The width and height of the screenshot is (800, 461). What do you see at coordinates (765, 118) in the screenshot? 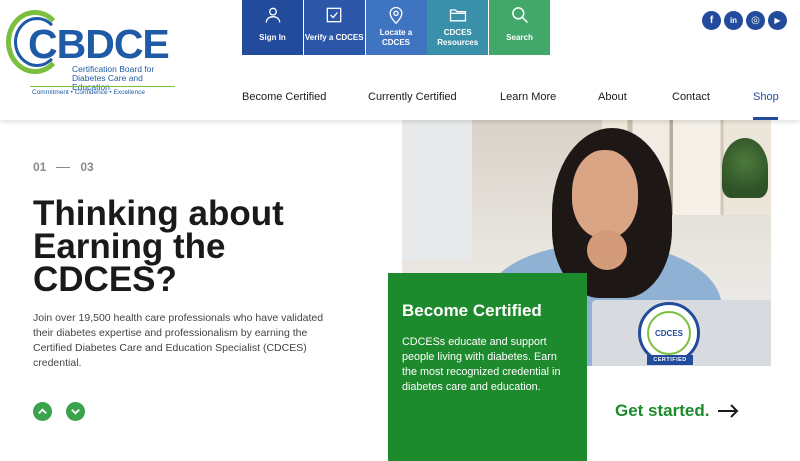
I see `nav-active-indicator` at bounding box center [765, 118].